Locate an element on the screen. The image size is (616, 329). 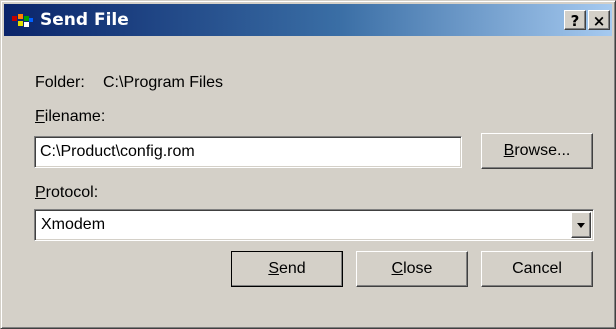
filename-input is located at coordinates (248, 152).